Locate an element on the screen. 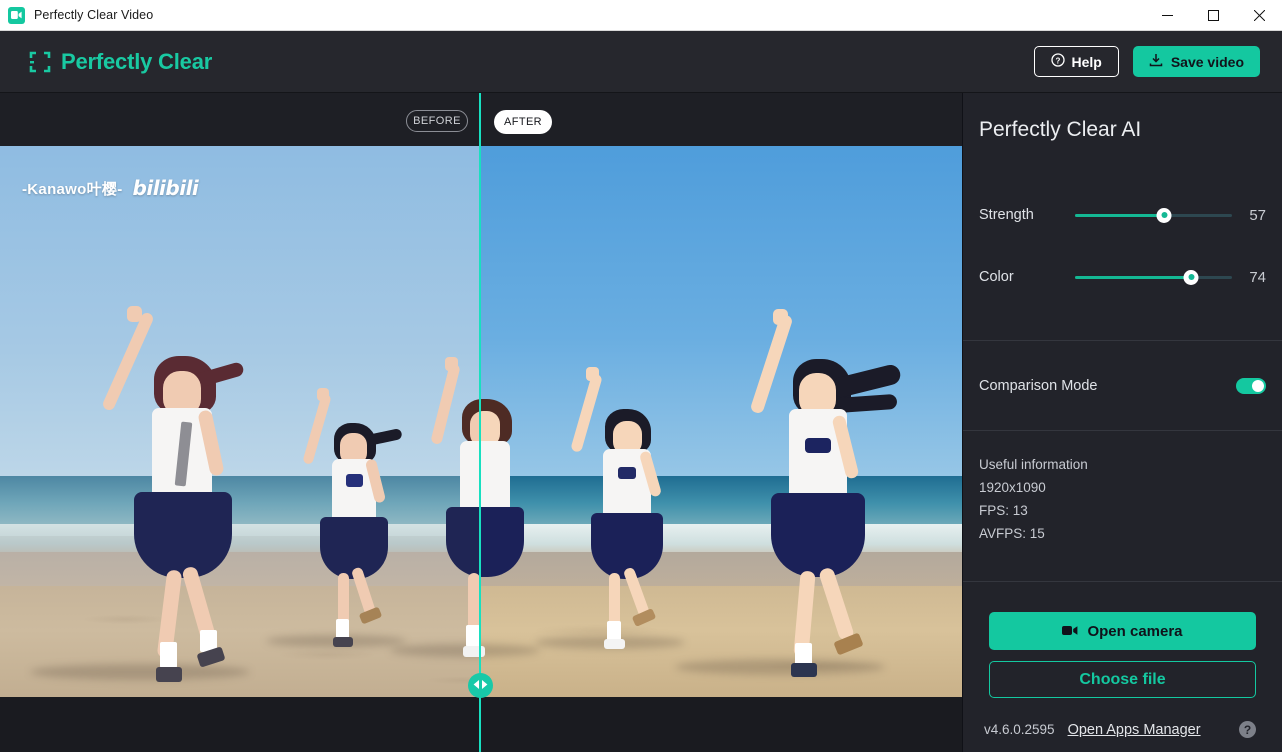 The width and height of the screenshot is (1282, 752). left-right-arrows-icon is located at coordinates (480, 686).